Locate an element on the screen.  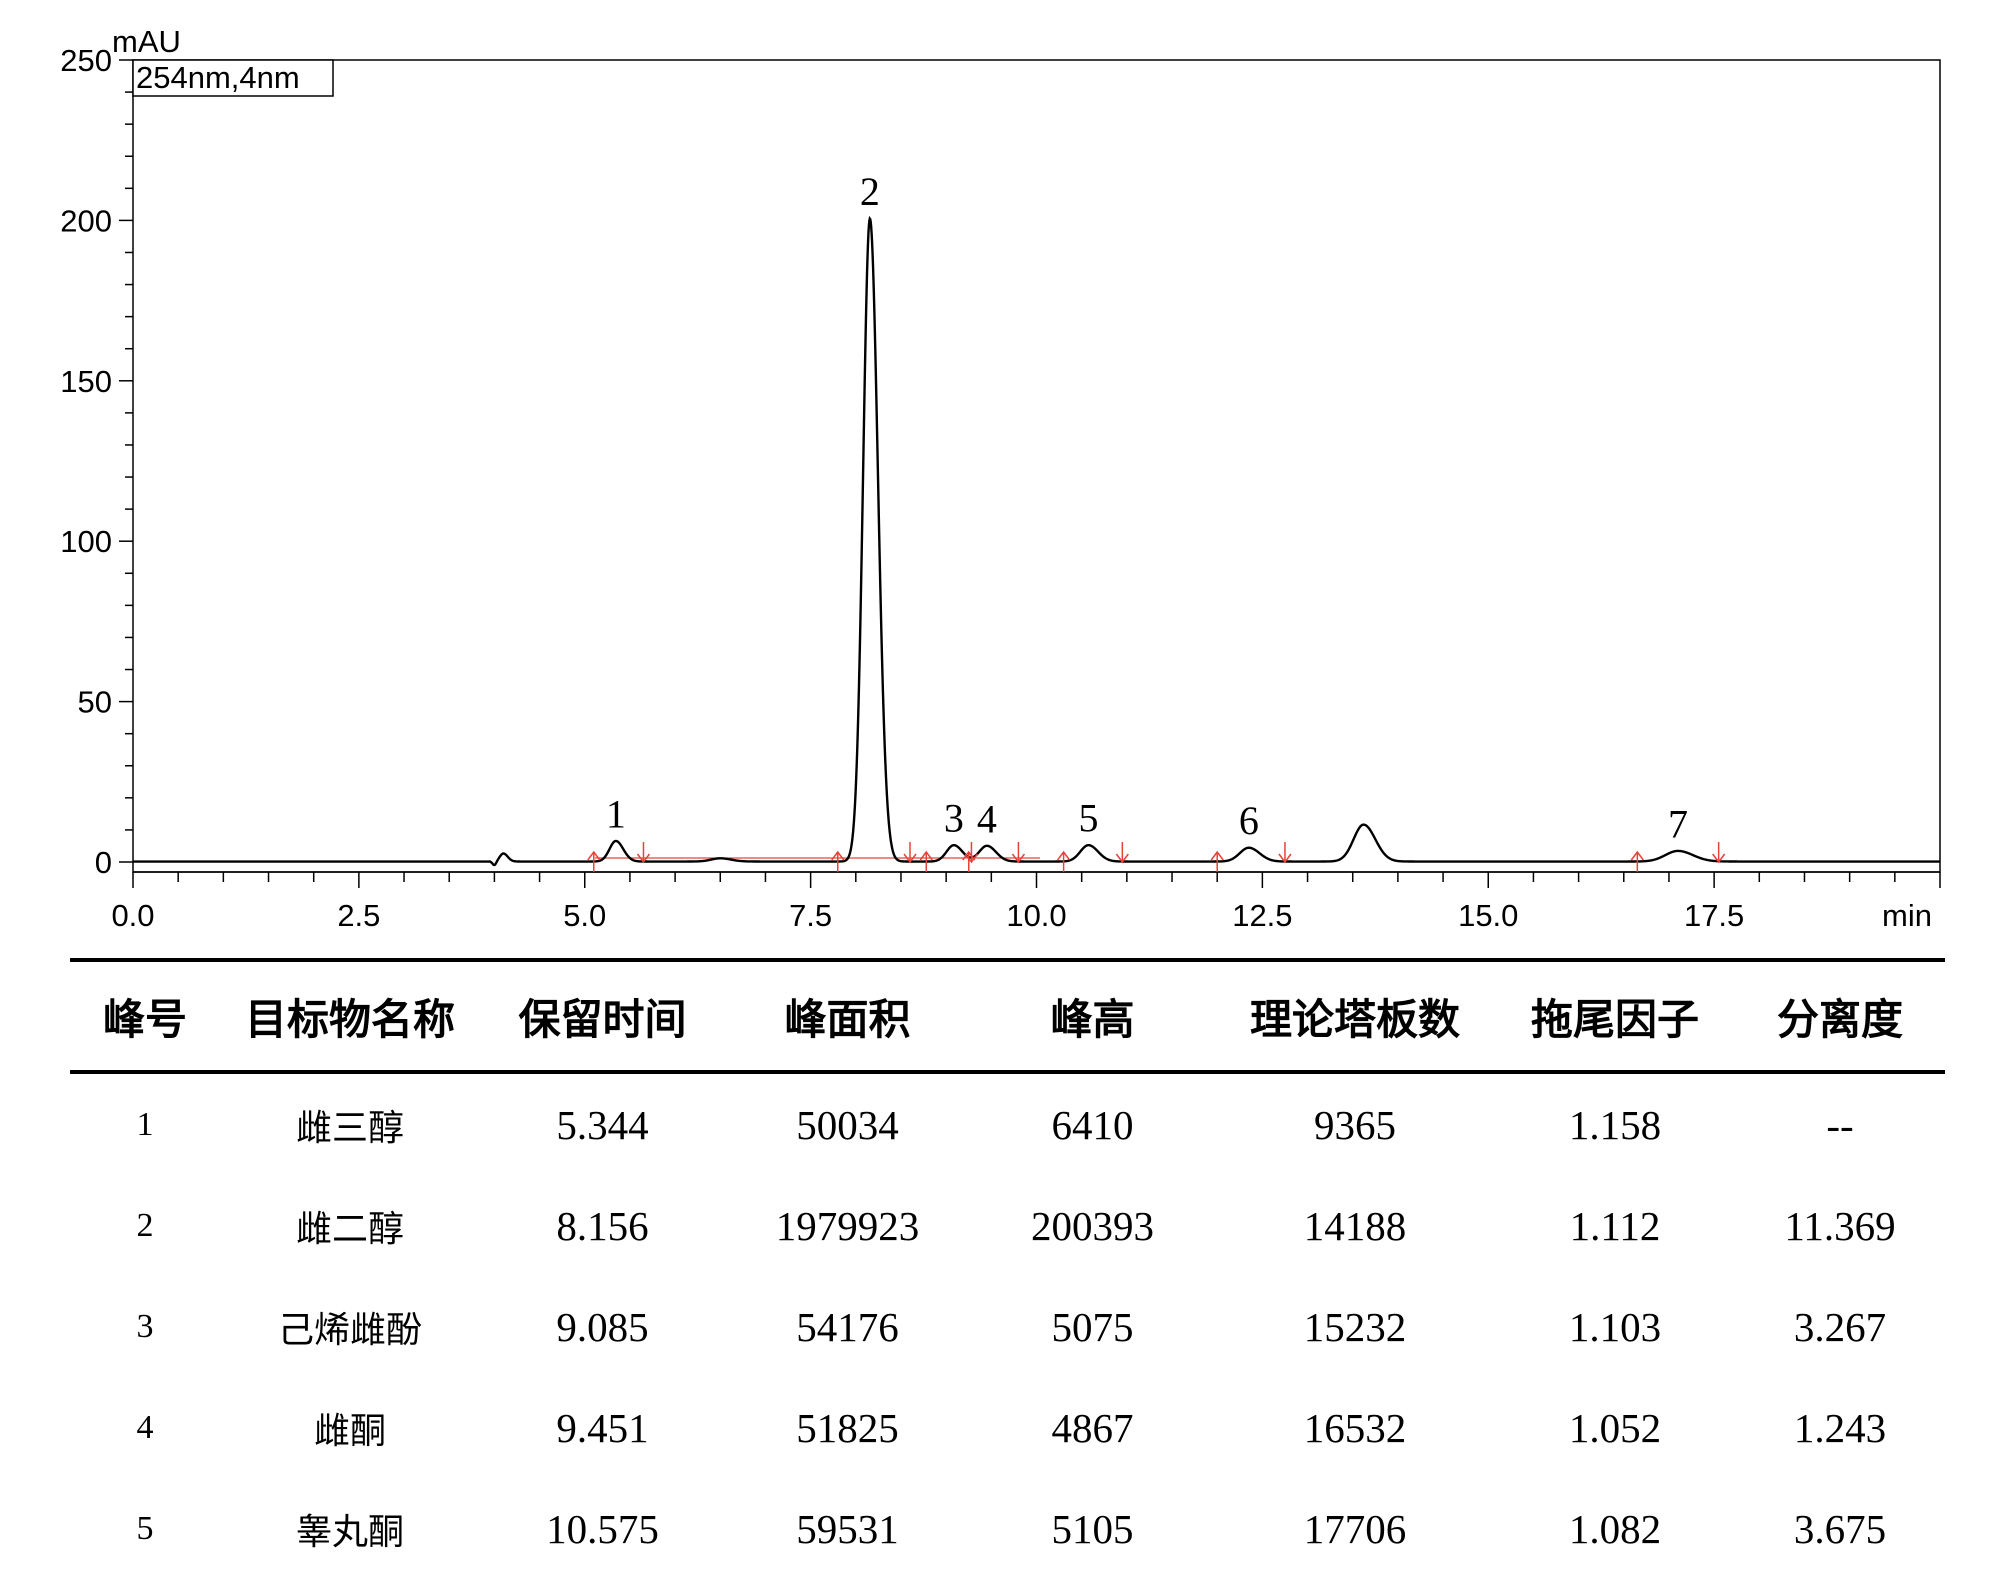
cell-retention-time: 5.344 is located at coordinates (602, 1124).